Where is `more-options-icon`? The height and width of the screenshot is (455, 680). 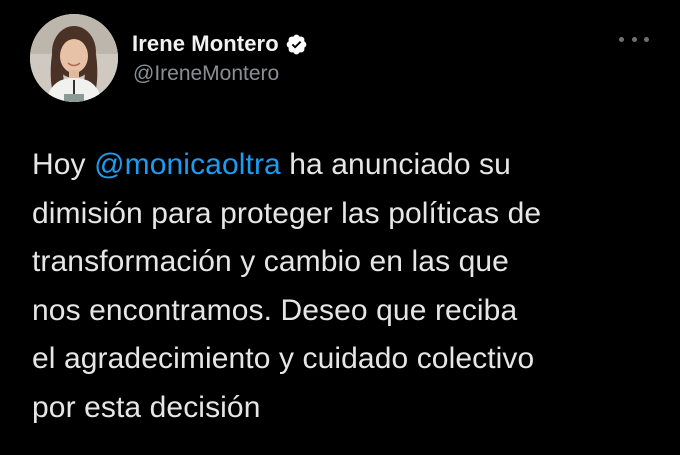 more-options-icon is located at coordinates (634, 39).